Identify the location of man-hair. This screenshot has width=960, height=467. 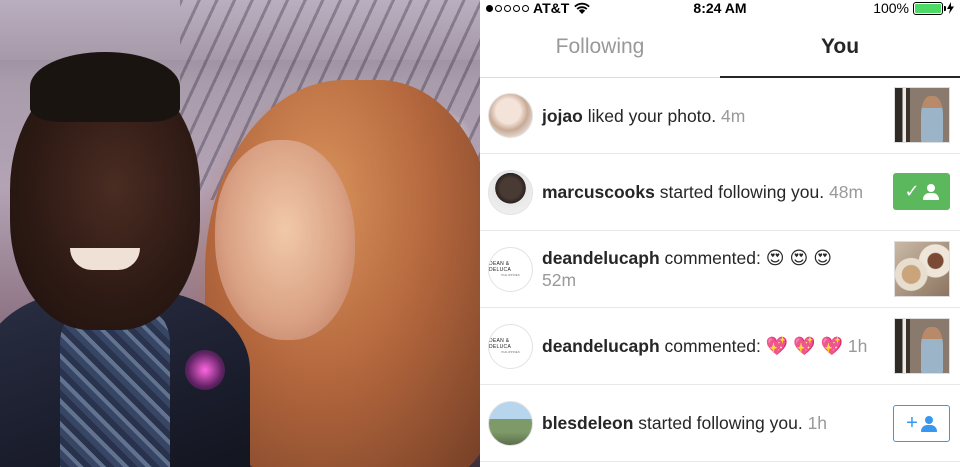
(105, 87).